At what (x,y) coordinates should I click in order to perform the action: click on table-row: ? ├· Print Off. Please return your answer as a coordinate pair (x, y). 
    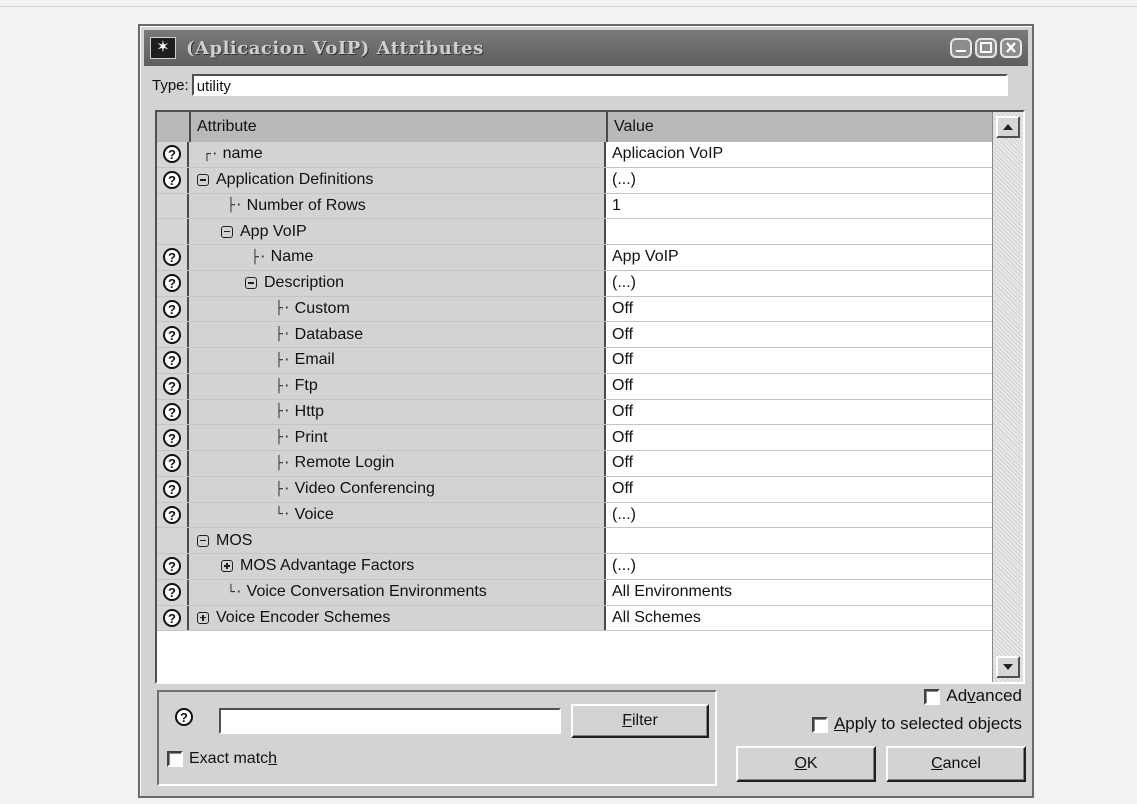
    Looking at the image, I should click on (575, 438).